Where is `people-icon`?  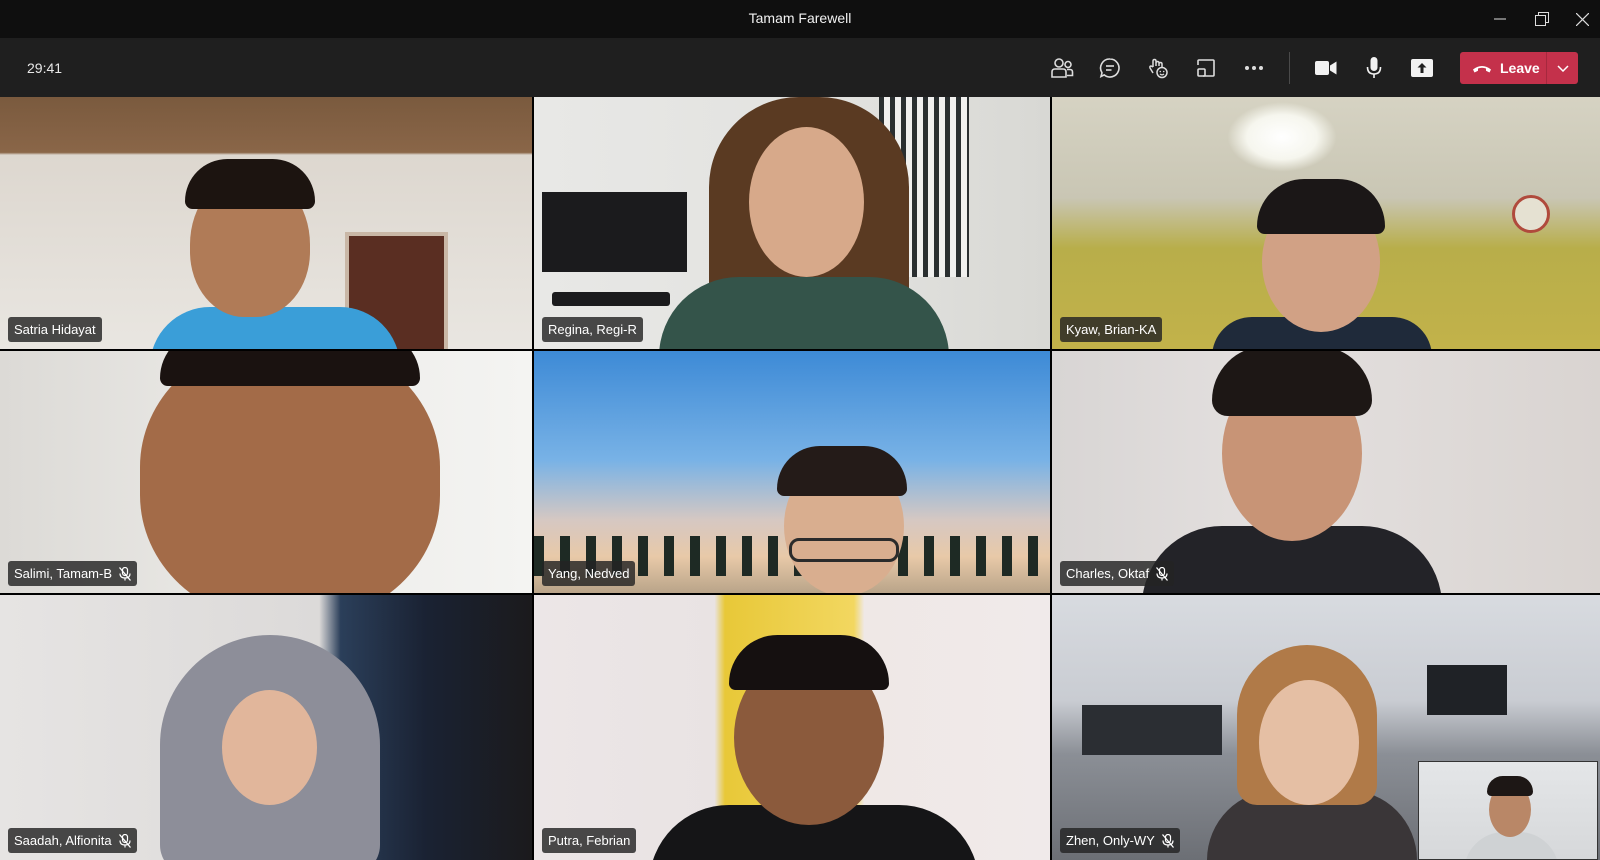 people-icon is located at coordinates (1062, 68).